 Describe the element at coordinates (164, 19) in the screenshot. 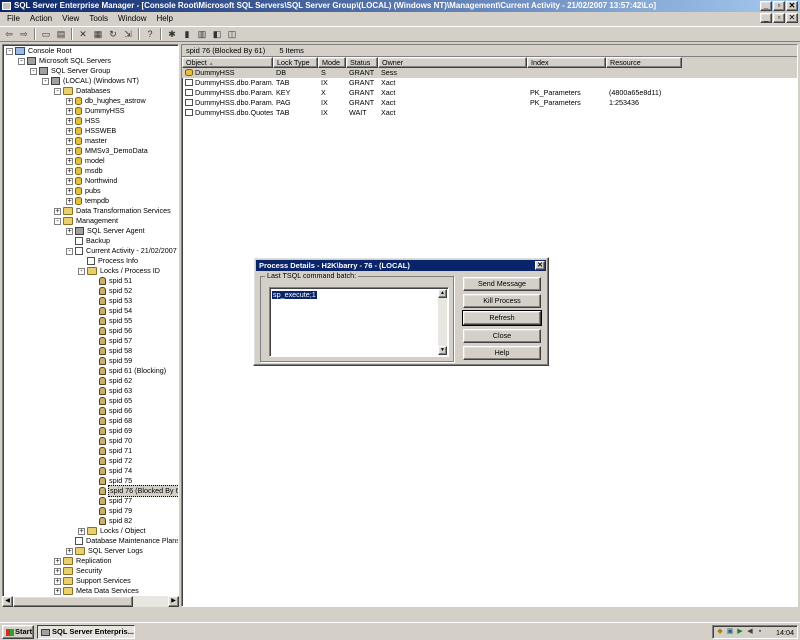

I see `menu-help: Help` at that location.